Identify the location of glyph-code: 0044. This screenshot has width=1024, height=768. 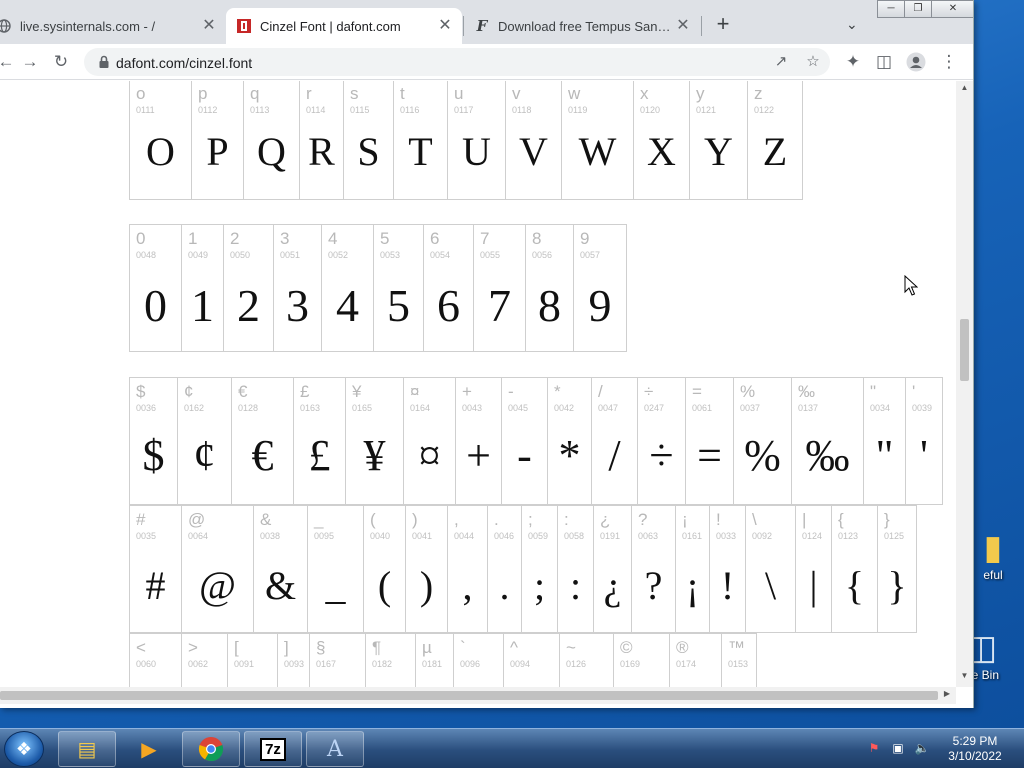
(464, 536).